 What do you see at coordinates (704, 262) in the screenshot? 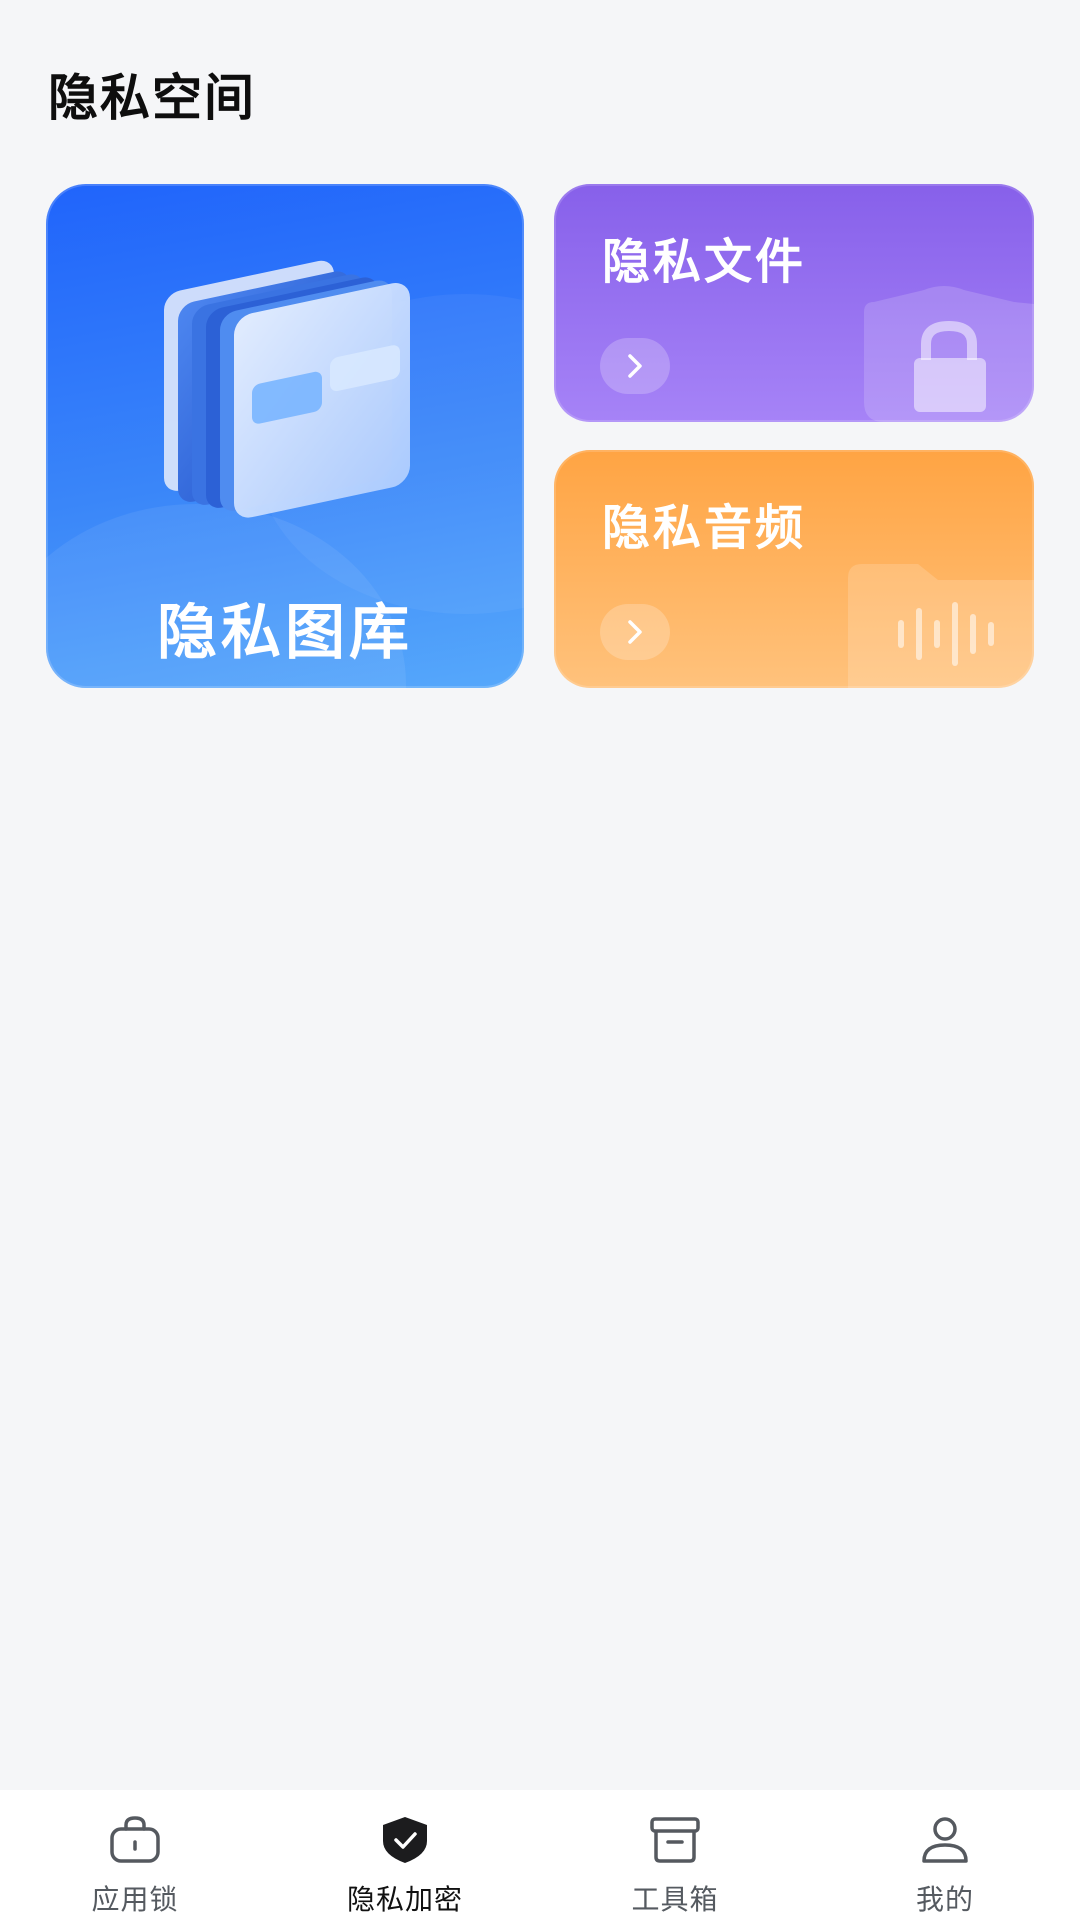
I see `files-card-label: 隐私文件` at bounding box center [704, 262].